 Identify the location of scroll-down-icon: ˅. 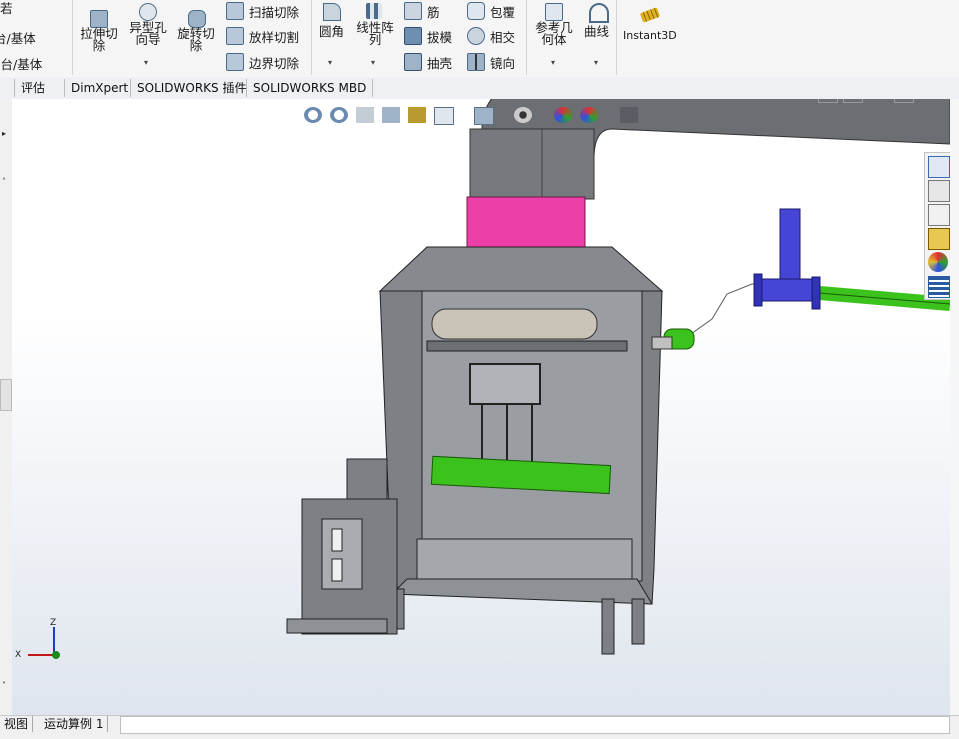
(4, 685).